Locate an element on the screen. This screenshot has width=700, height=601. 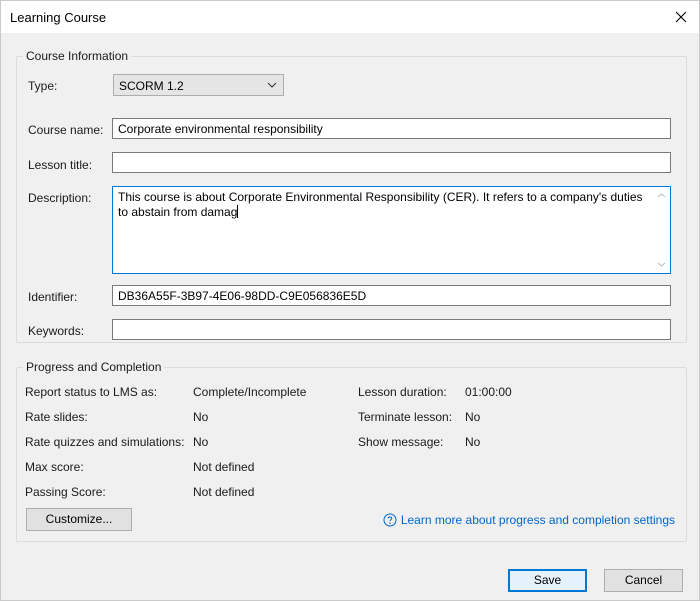
close-icon is located at coordinates (681, 17).